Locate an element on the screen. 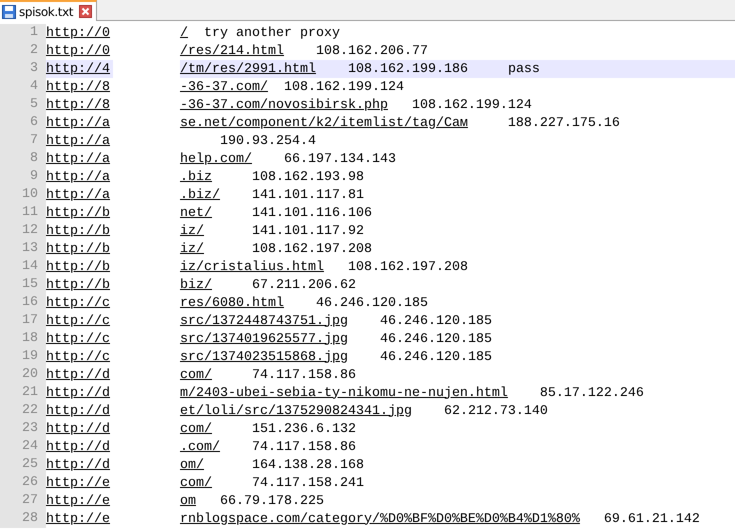 This screenshot has width=735, height=529. save-icon is located at coordinates (9, 11).